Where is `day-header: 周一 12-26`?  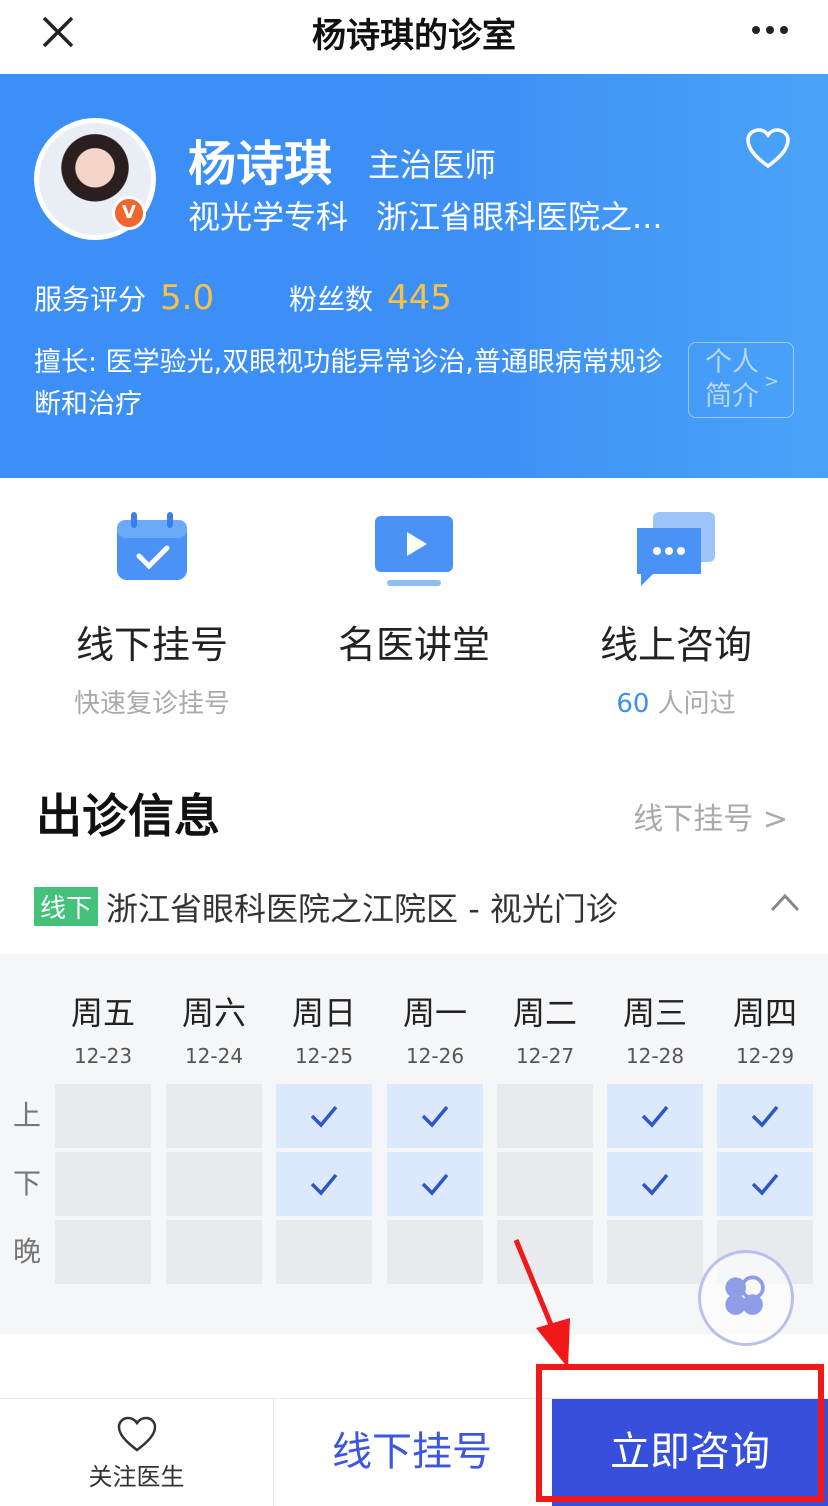
day-header: 周一 12-26 is located at coordinates (435, 1028).